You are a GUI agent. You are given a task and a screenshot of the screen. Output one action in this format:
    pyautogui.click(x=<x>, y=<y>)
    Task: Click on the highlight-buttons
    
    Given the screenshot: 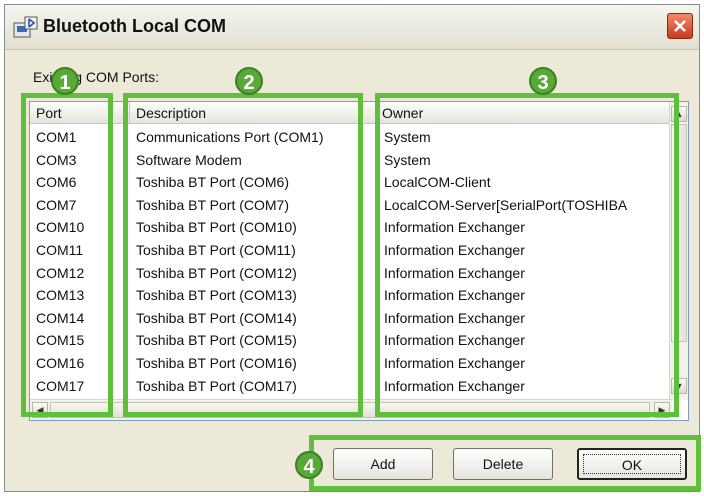 What is the action you would take?
    pyautogui.click(x=505, y=463)
    